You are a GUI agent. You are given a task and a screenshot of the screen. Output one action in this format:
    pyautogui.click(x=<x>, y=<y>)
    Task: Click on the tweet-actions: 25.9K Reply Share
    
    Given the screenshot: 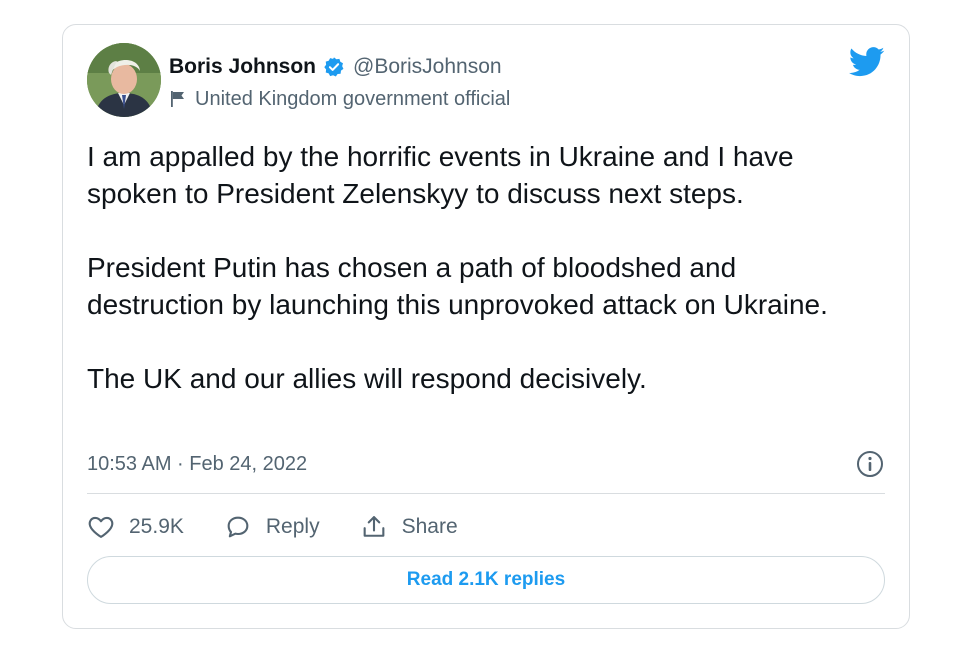 What is the action you would take?
    pyautogui.click(x=292, y=527)
    